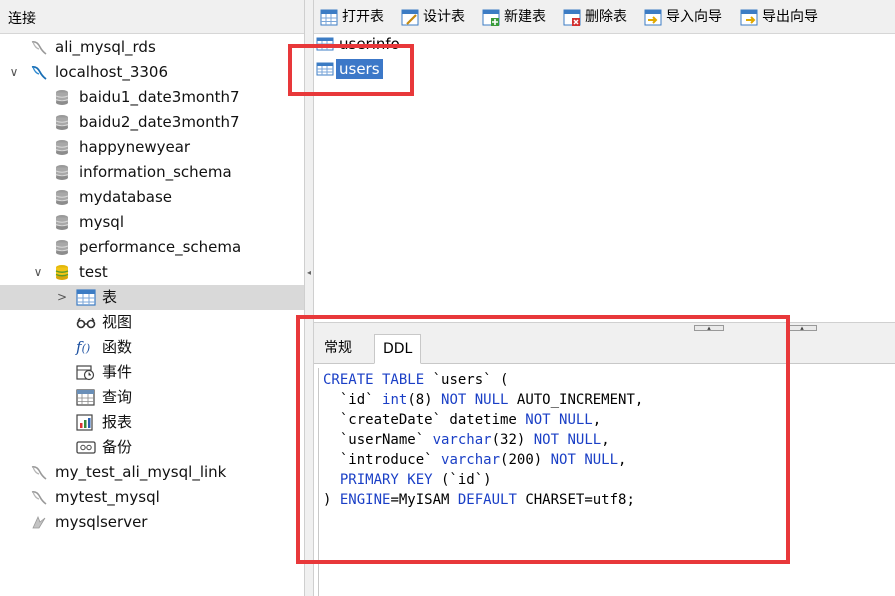  Describe the element at coordinates (338, 349) in the screenshot. I see `tab-general: 常规` at that location.